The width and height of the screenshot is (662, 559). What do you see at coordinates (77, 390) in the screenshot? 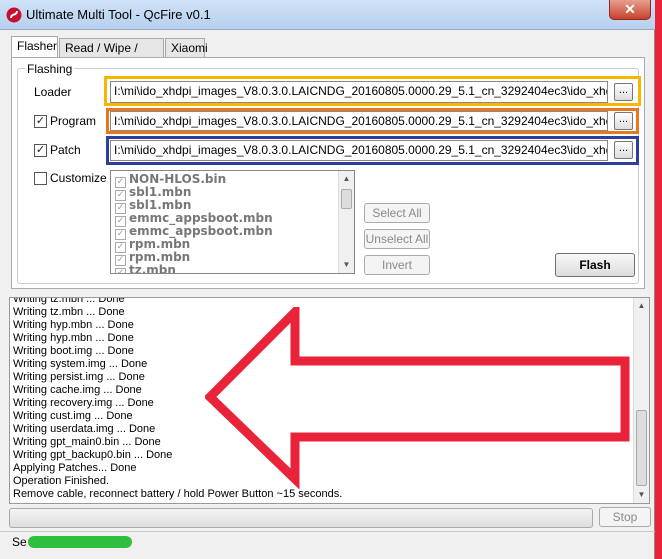
I see `log-line: Writing cache.img ... Done` at bounding box center [77, 390].